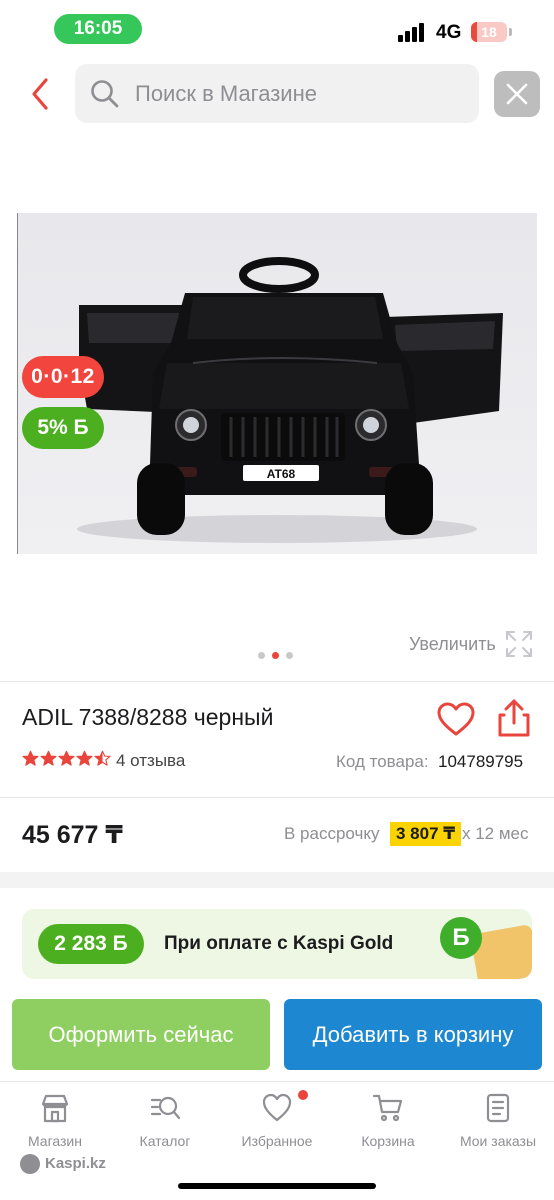 This screenshot has height=1200, width=554. Describe the element at coordinates (54, 1141) in the screenshot. I see `nav-label: Магазин` at that location.